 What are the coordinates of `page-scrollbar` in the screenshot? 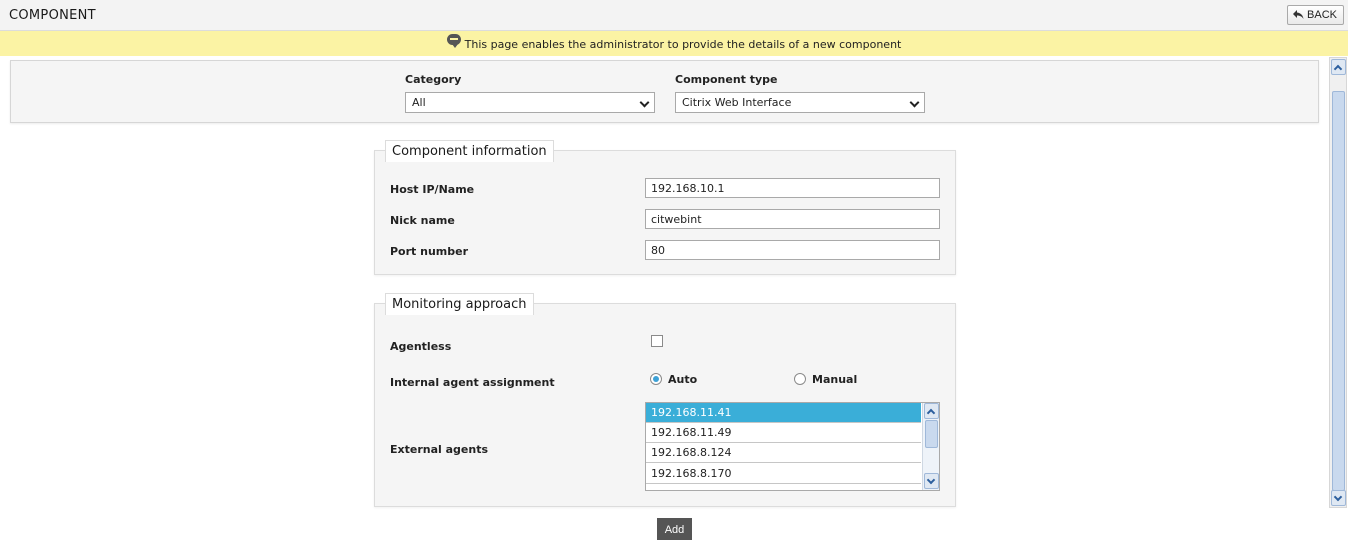 It's located at (1338, 282).